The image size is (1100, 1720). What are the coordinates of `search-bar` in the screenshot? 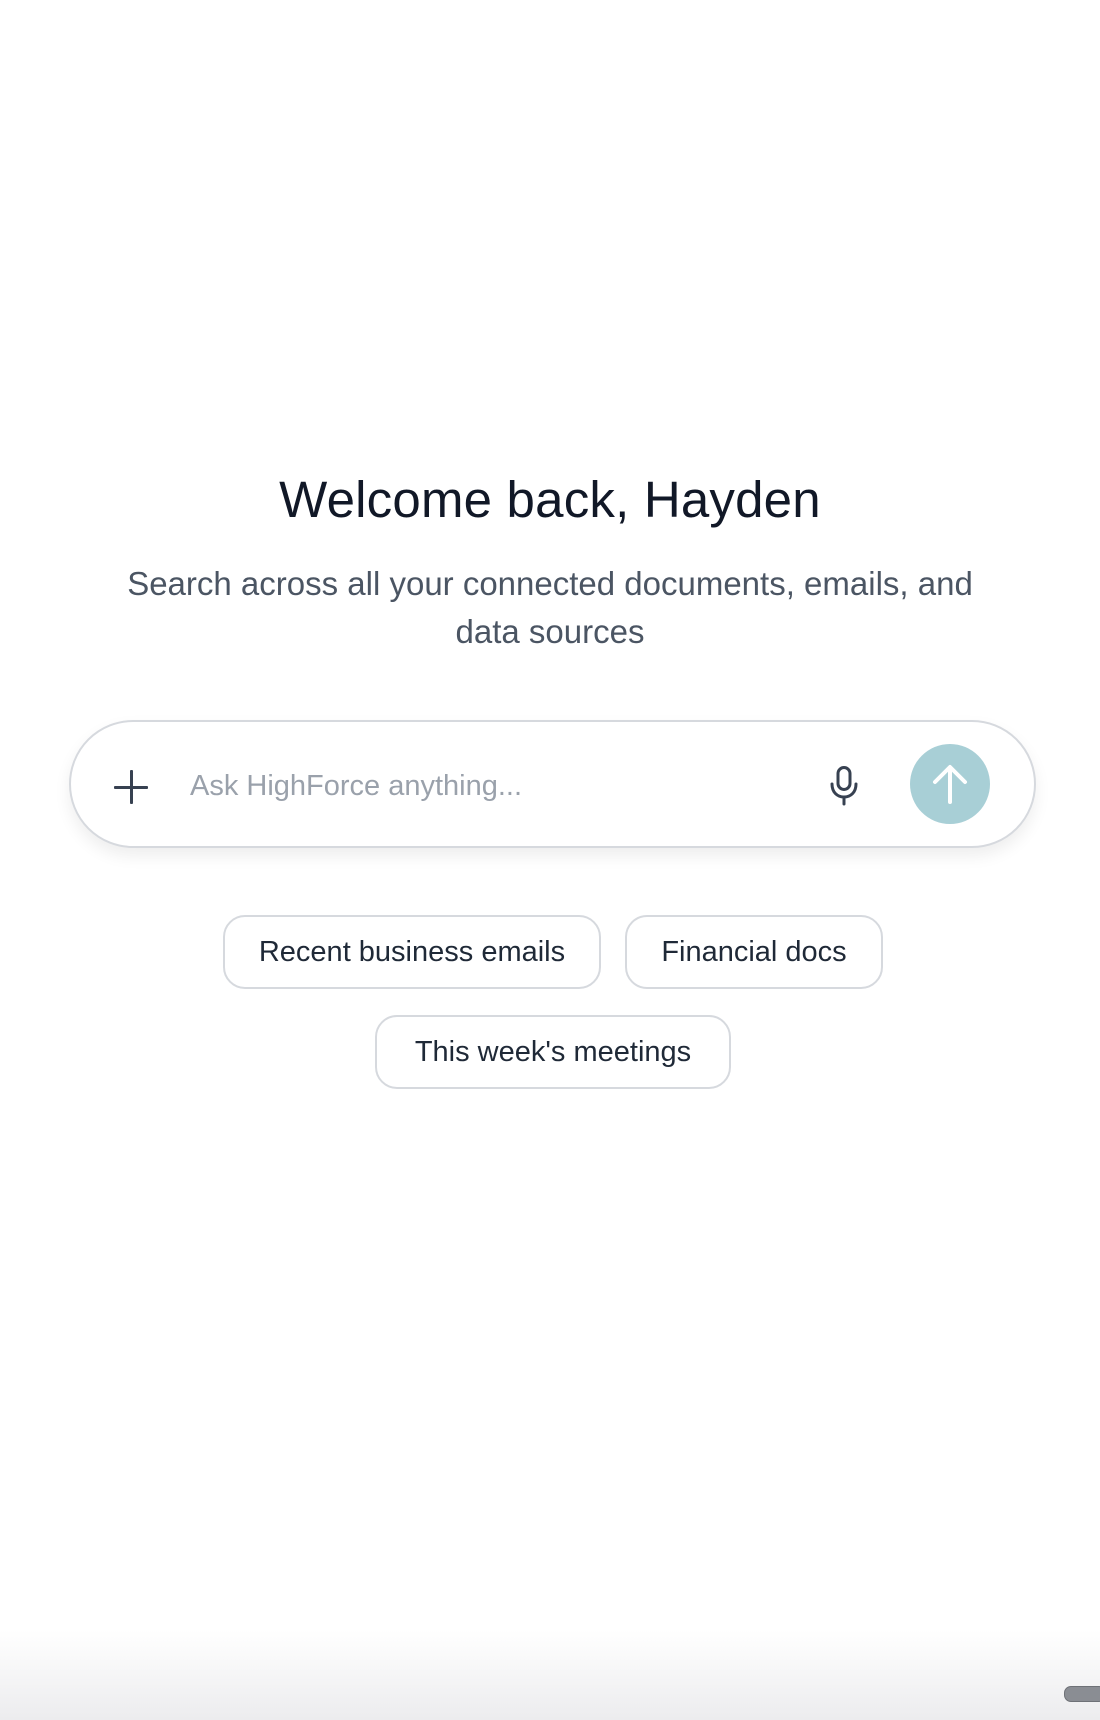 It's located at (552, 784).